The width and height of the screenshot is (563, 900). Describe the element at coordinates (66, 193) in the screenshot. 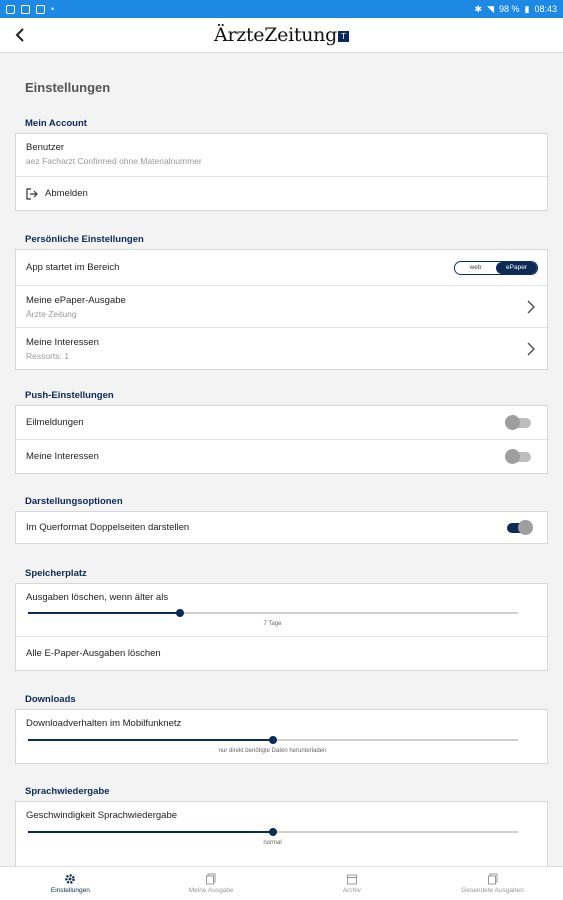

I see `logout-label: Abmelden` at that location.